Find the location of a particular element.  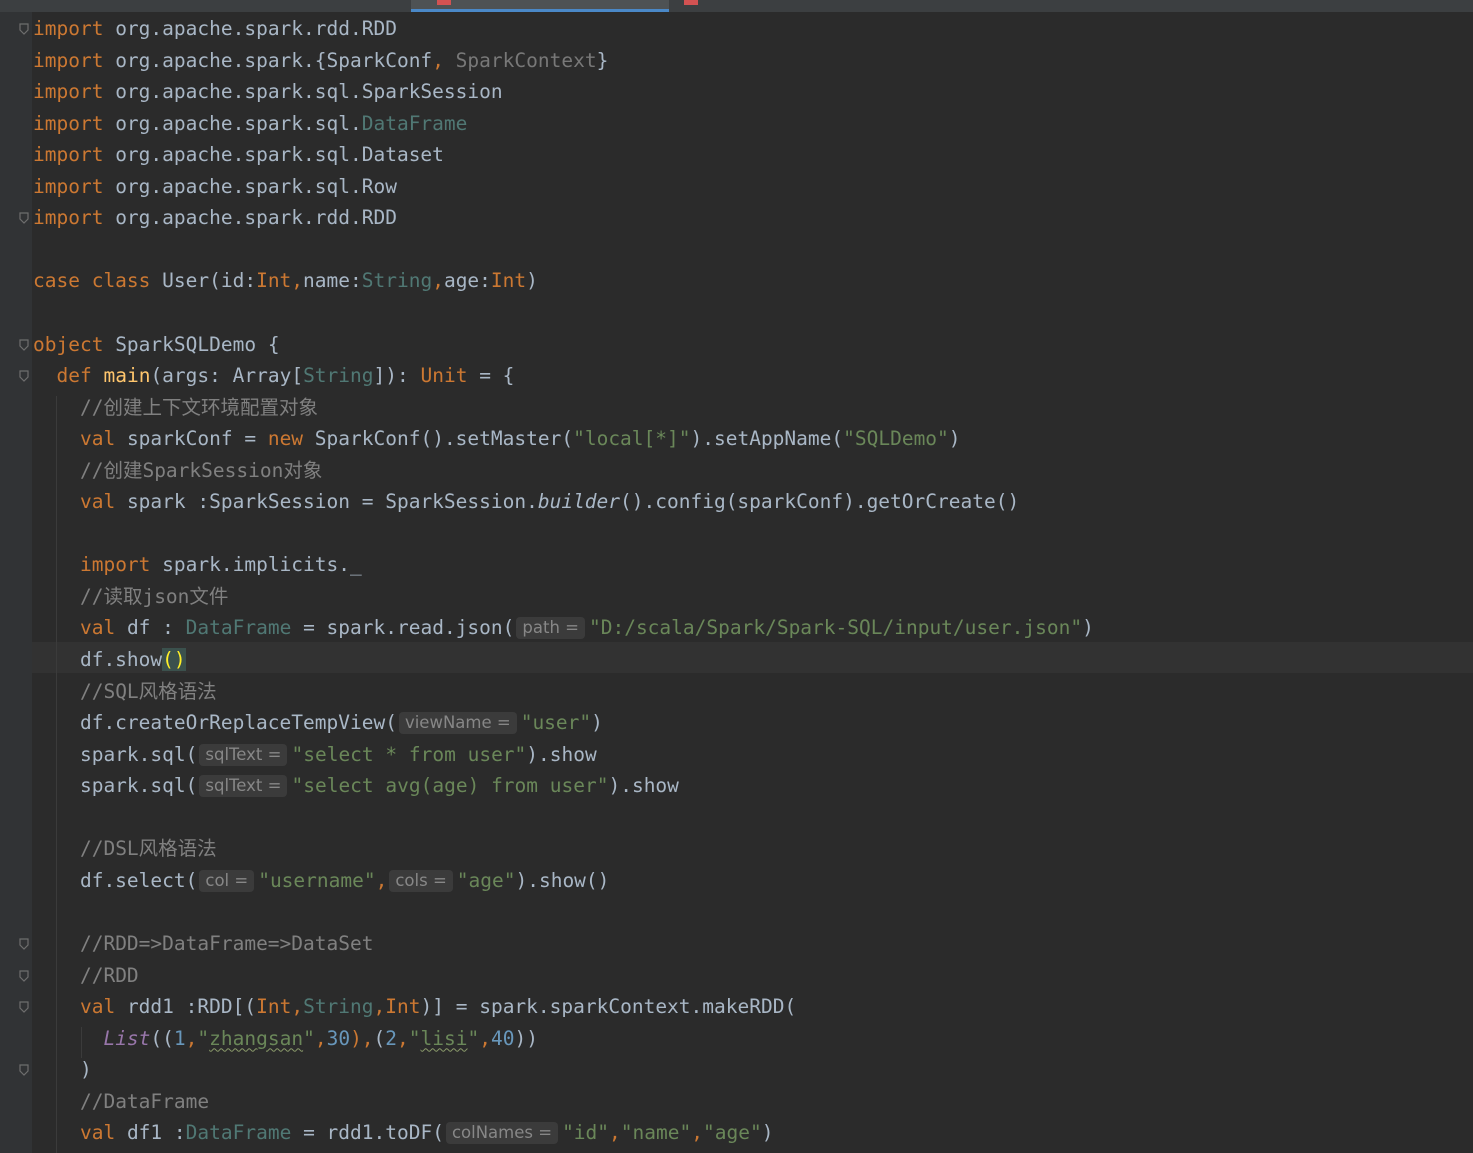

parameter-hint: colNames = is located at coordinates (502, 1133).